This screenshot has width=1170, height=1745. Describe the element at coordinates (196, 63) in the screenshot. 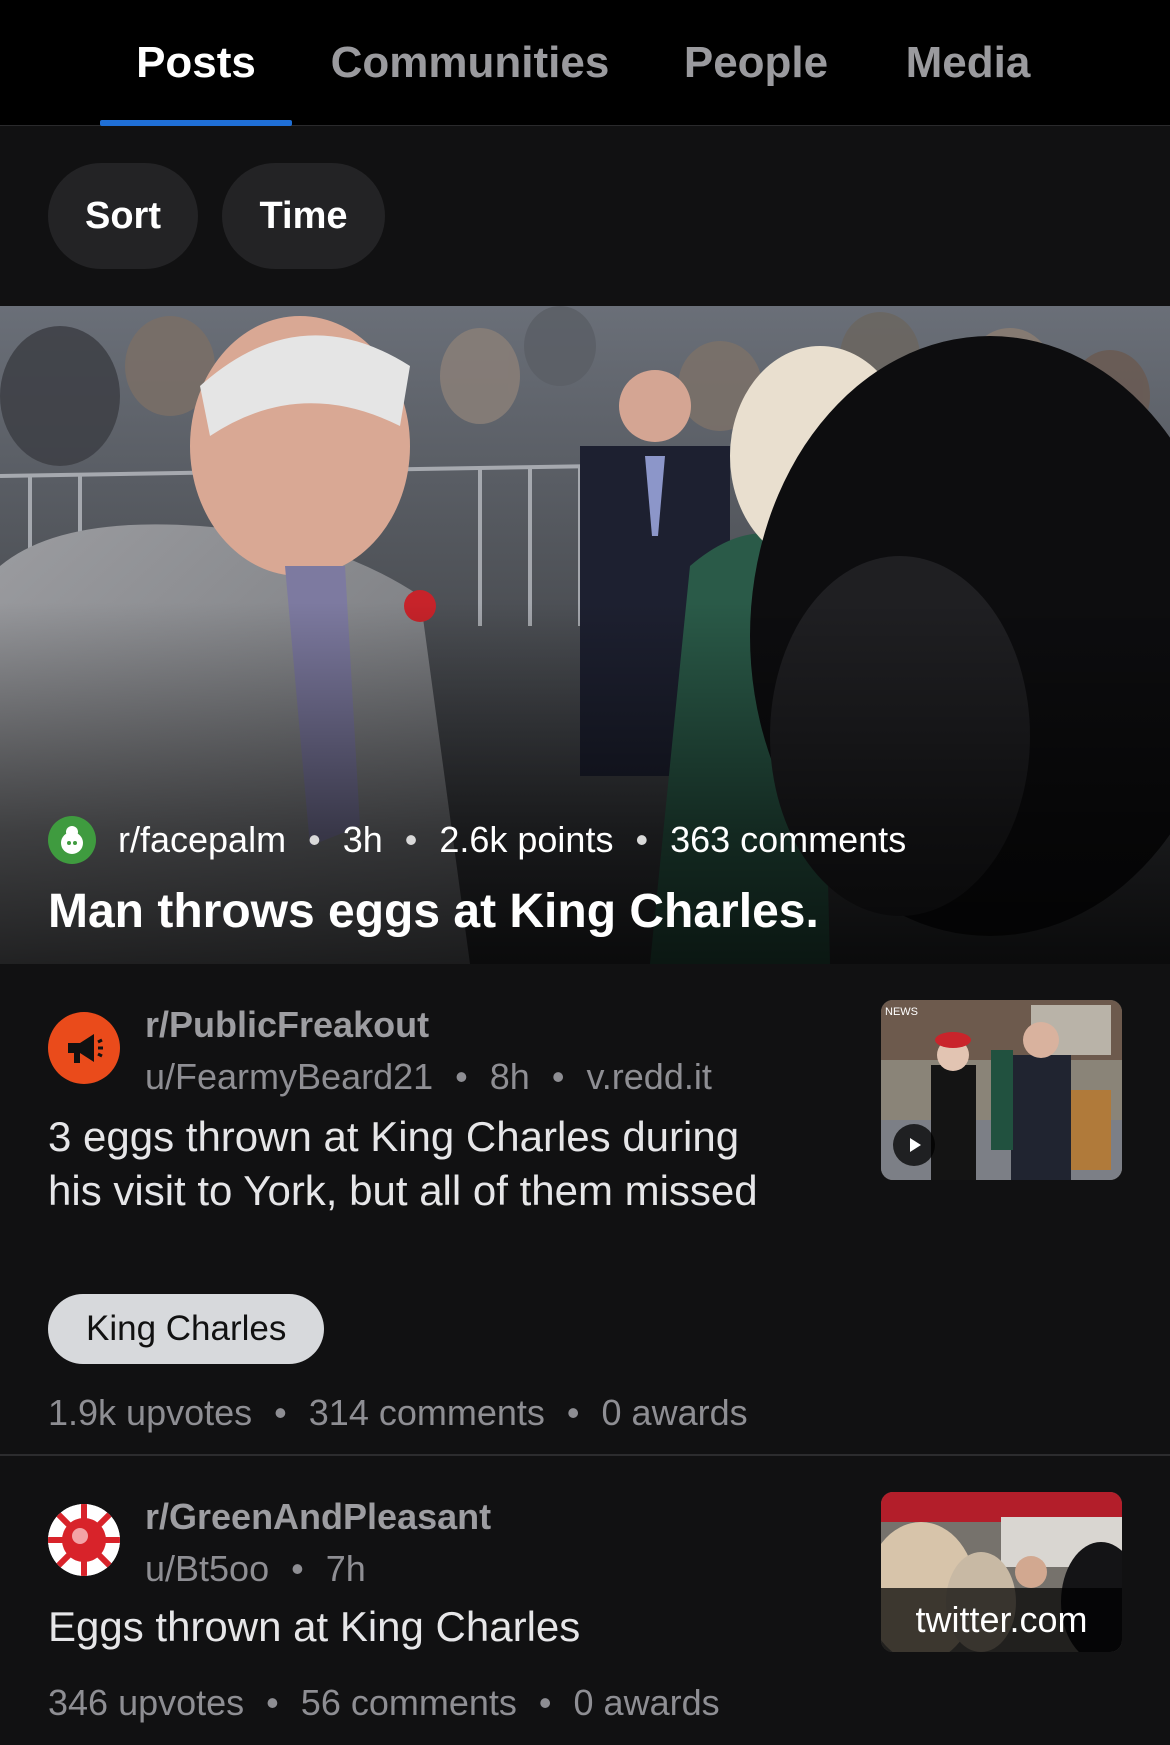

I see `tab-posts: Posts` at that location.